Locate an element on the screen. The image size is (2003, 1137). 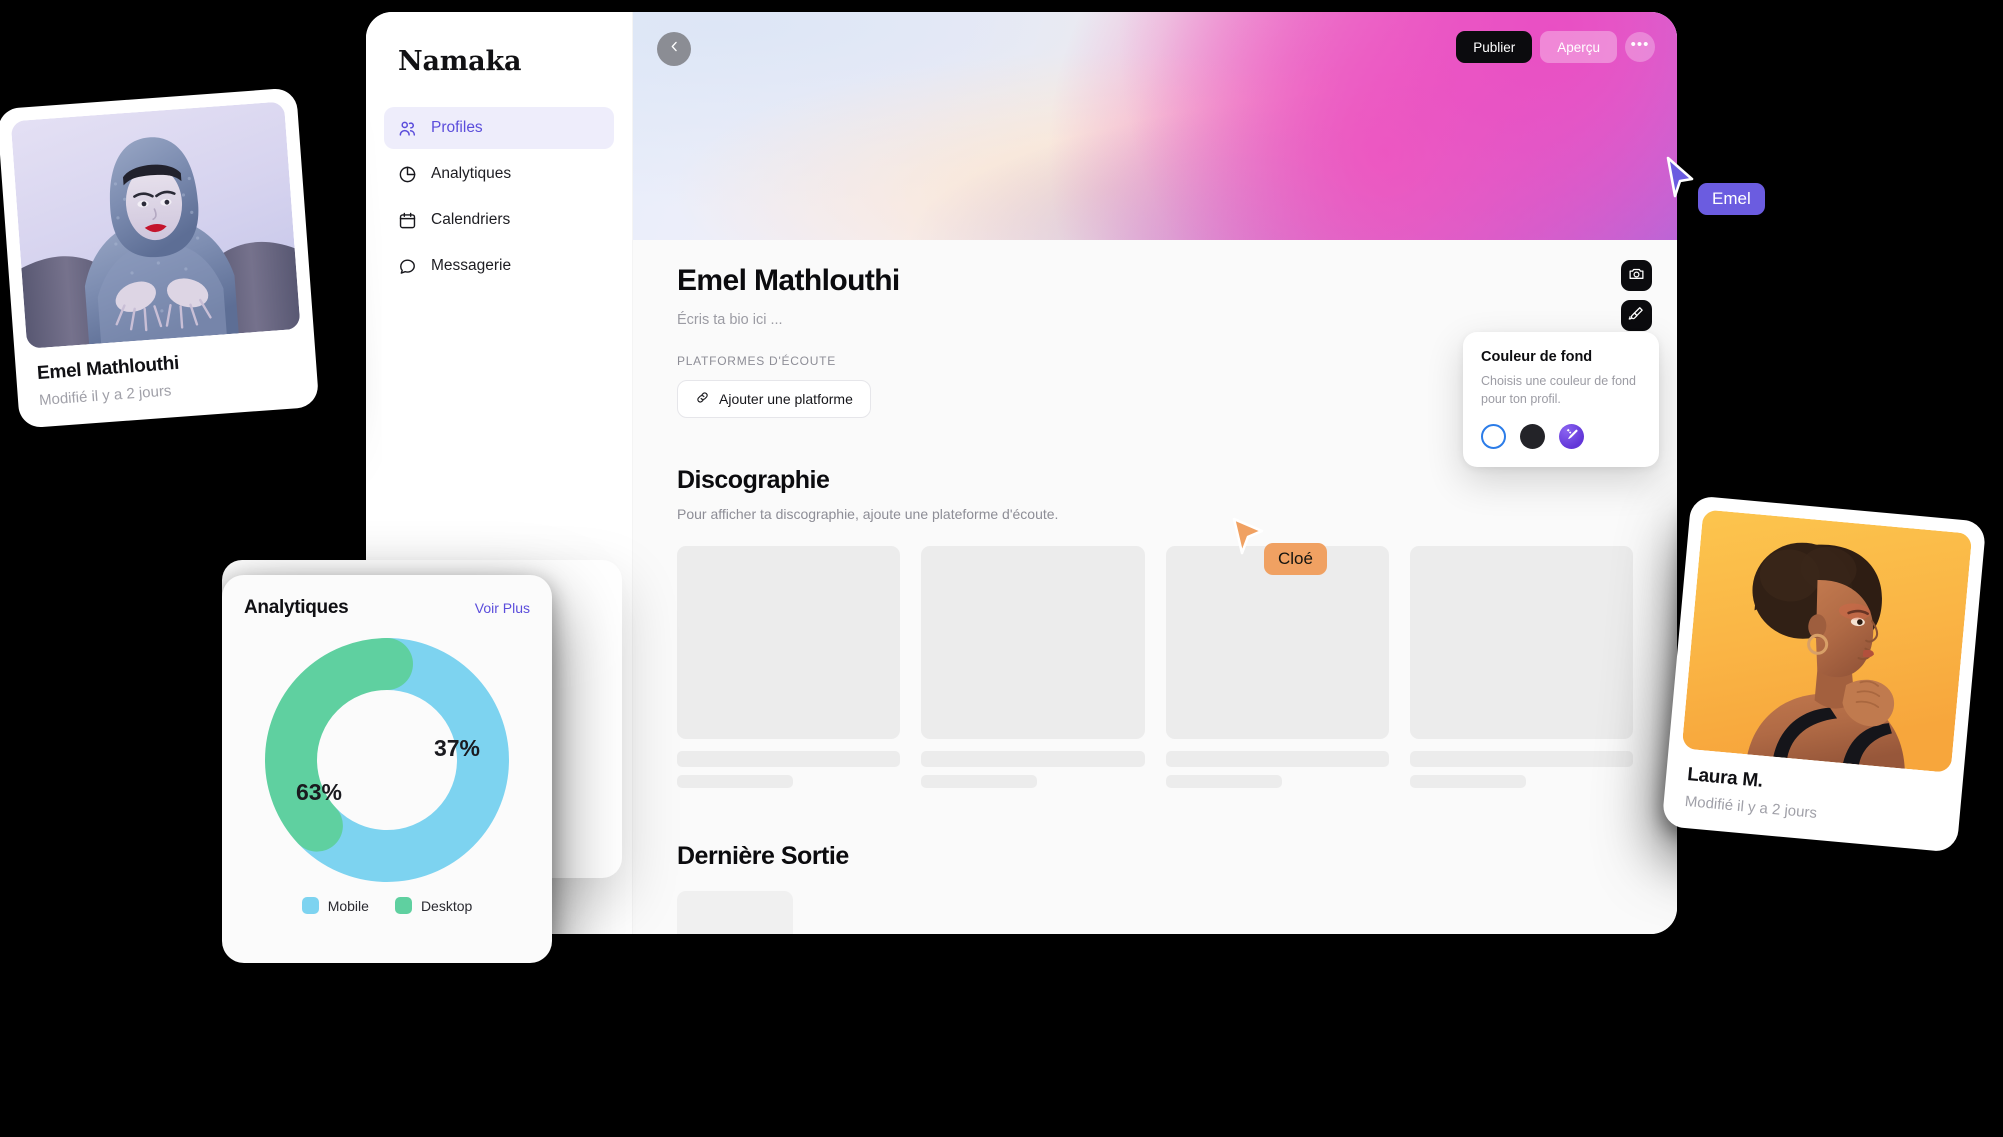
preview-button: Aperçu is located at coordinates (1578, 47).